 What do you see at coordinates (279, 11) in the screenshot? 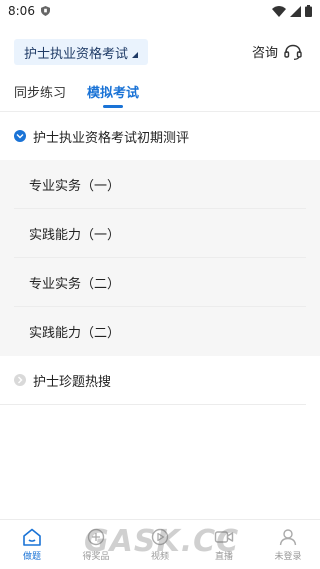
I see `wifi-icon` at bounding box center [279, 11].